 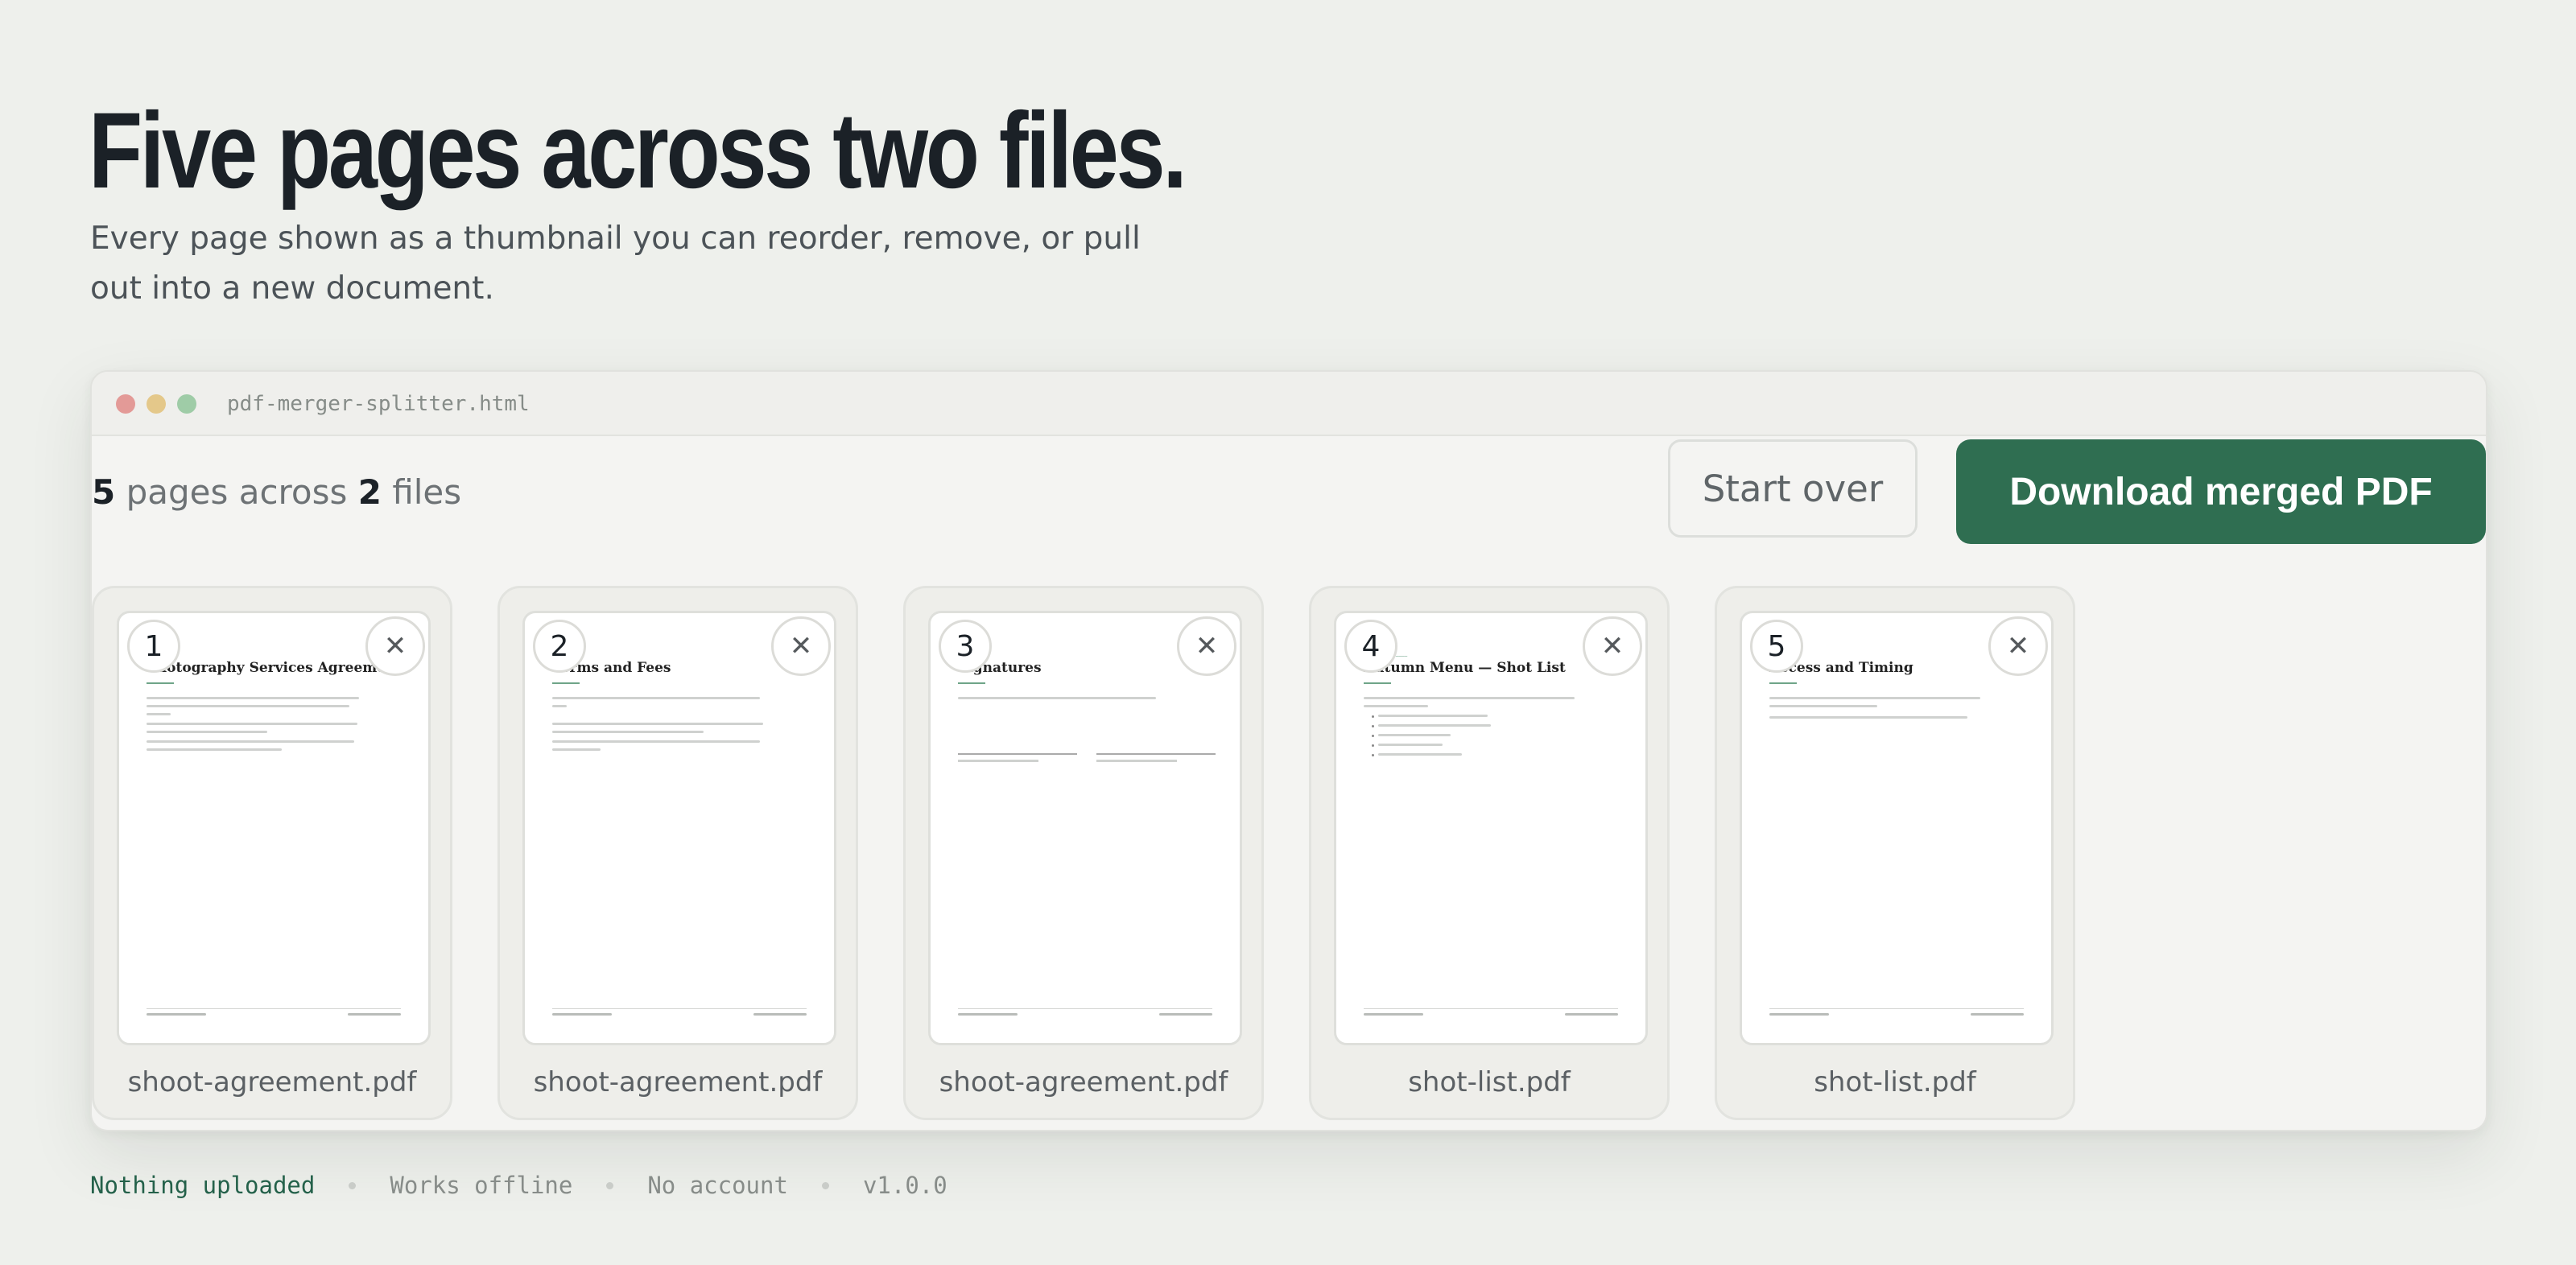 What do you see at coordinates (203, 1185) in the screenshot?
I see `footer-nothing-uploaded: Nothing uploaded` at bounding box center [203, 1185].